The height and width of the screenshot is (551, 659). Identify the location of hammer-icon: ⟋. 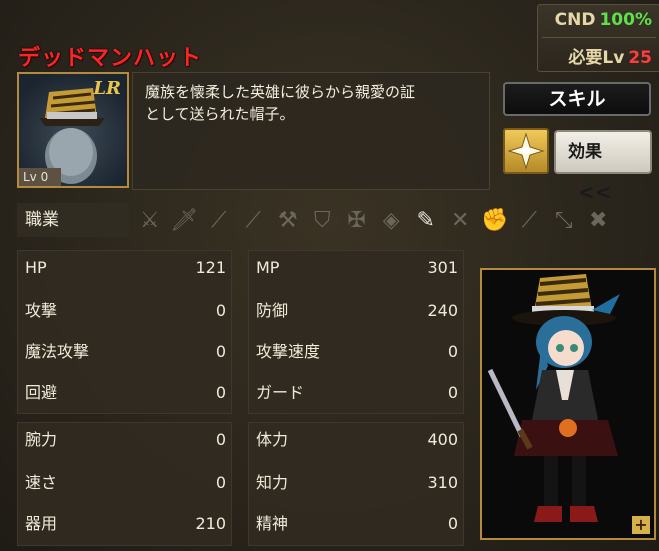
(529, 220).